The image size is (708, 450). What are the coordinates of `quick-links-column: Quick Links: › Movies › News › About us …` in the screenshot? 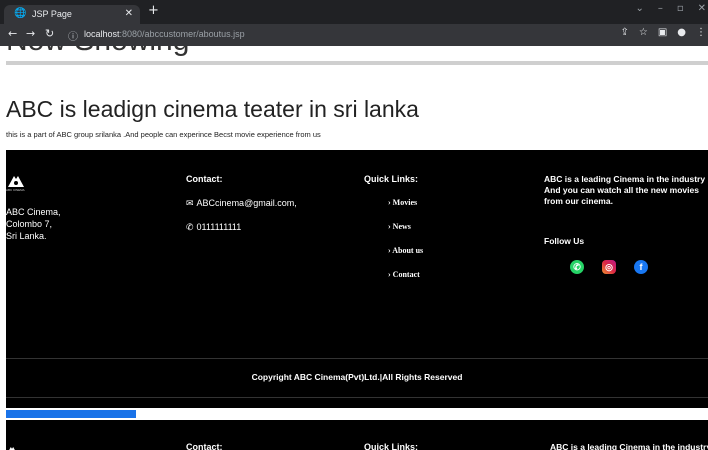 It's located at (393, 226).